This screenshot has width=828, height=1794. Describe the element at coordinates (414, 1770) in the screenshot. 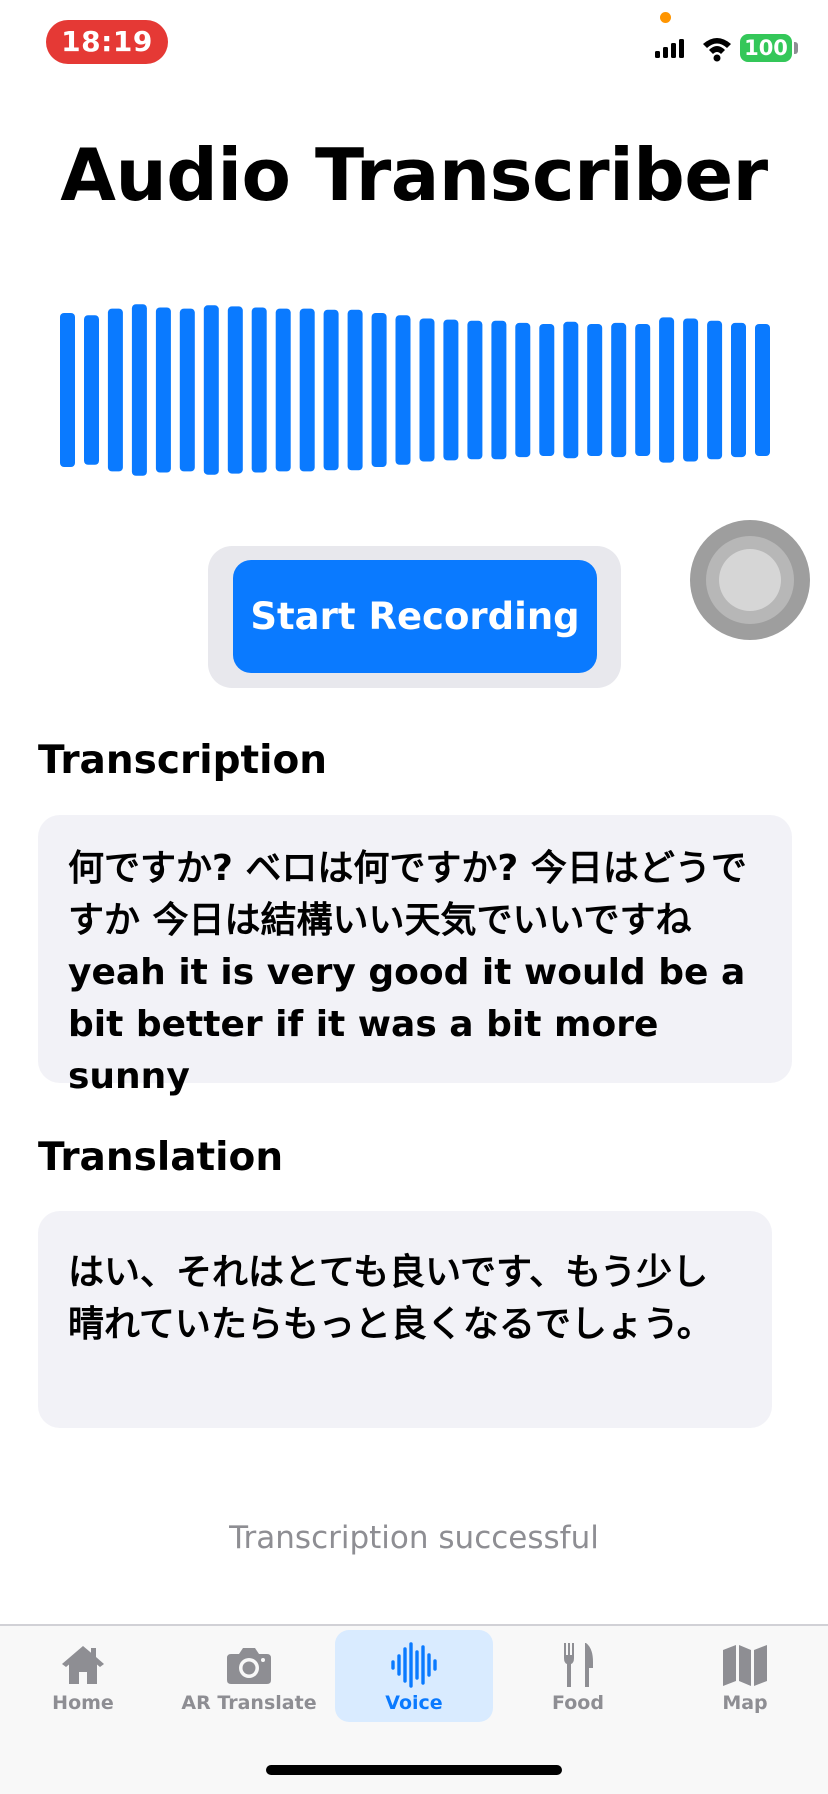

I see `home-indicator` at that location.